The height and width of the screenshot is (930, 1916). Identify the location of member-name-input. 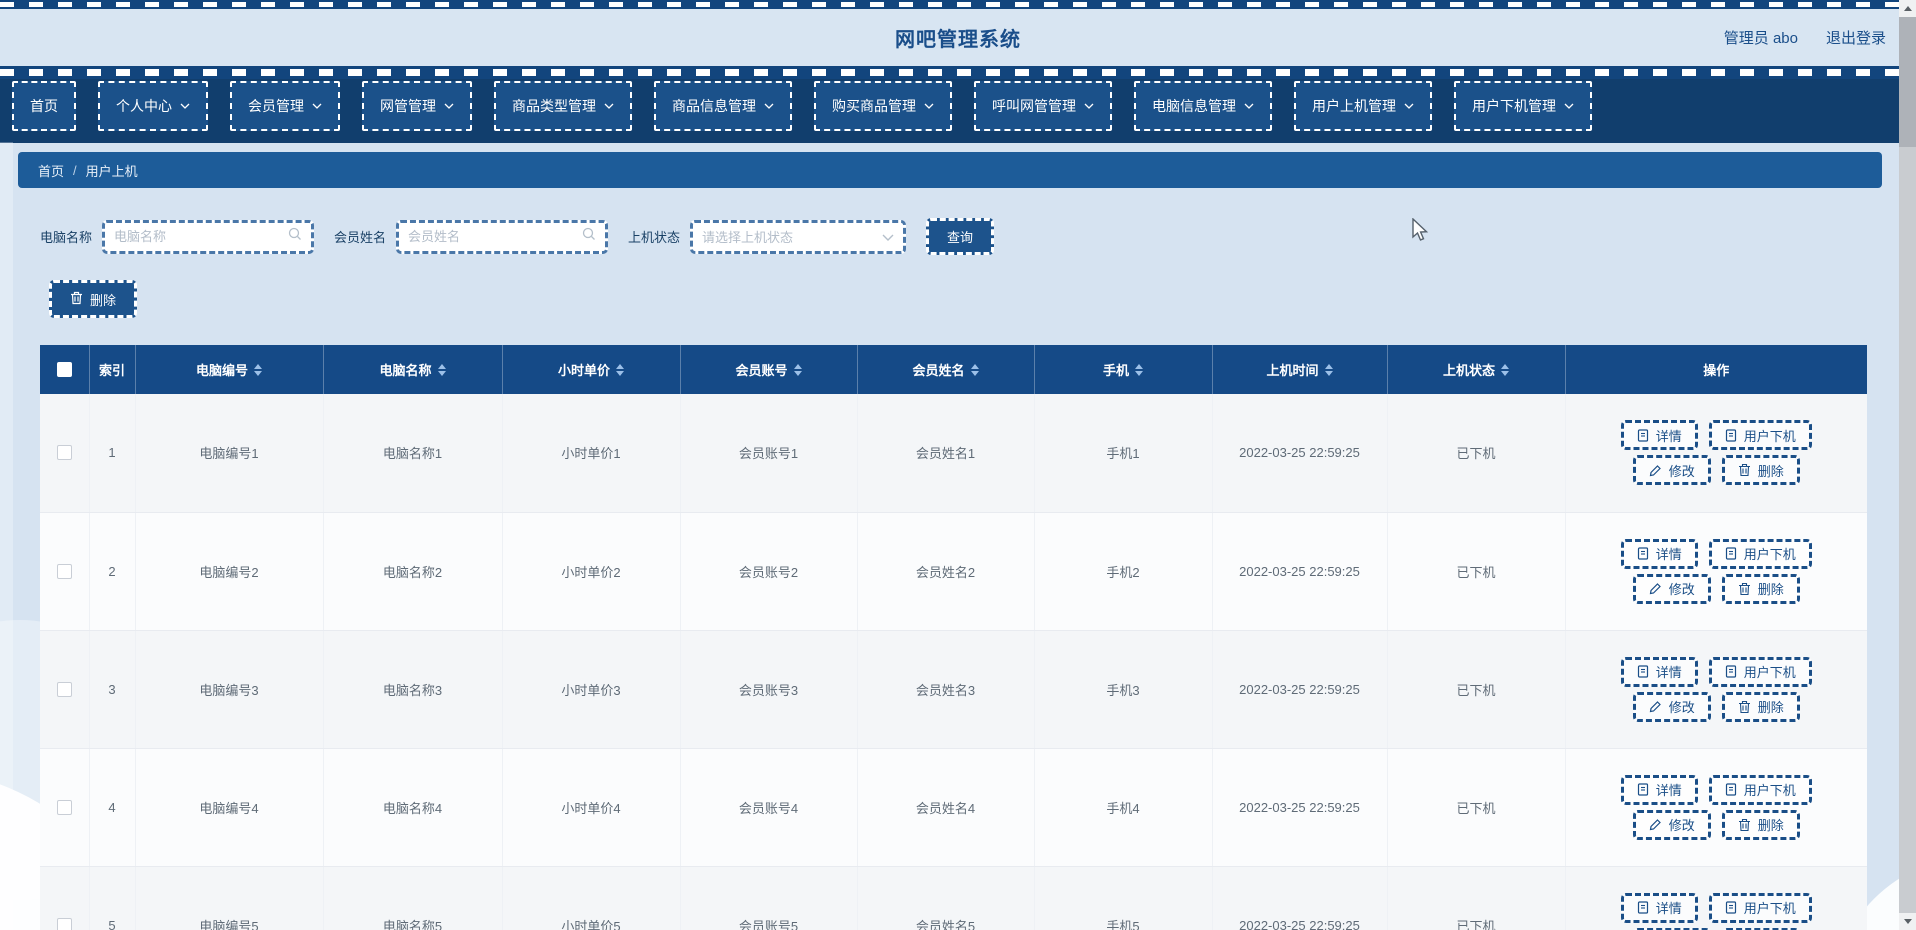
(495, 236).